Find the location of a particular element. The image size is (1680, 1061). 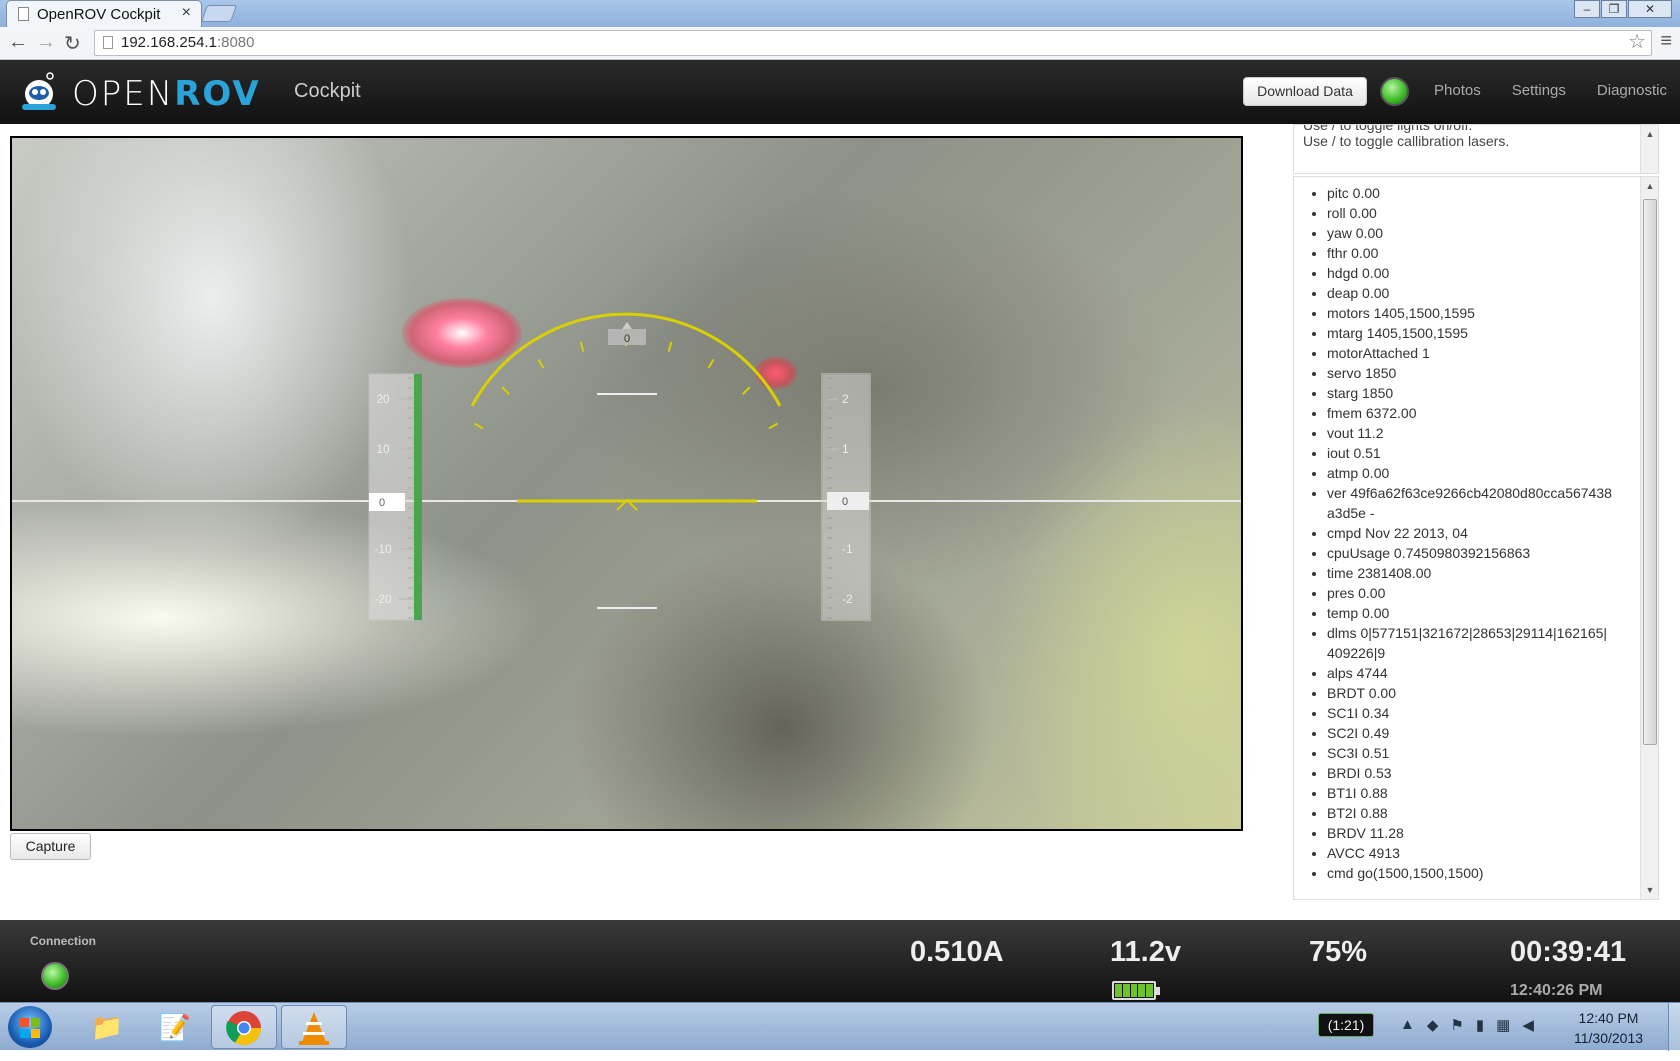

telemetry-item: BRDV 11.28 is located at coordinates (1469, 833).